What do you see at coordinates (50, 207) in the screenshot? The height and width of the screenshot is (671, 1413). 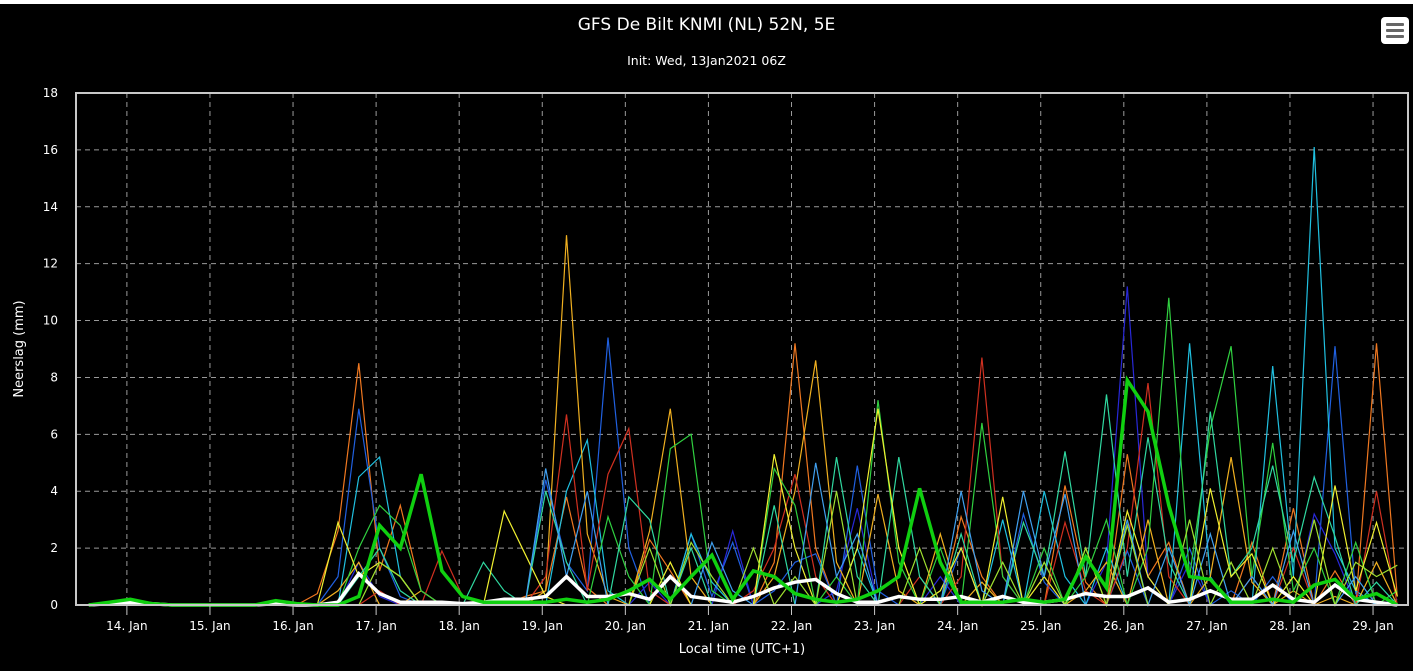 I see `y-tick-label: 14` at bounding box center [50, 207].